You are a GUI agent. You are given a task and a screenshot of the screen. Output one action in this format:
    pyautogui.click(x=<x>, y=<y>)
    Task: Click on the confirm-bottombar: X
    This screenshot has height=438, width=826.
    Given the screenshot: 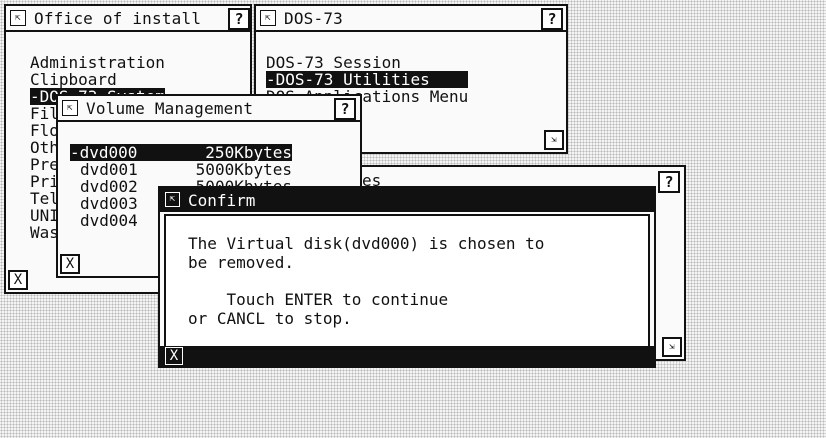 What is the action you would take?
    pyautogui.click(x=407, y=356)
    